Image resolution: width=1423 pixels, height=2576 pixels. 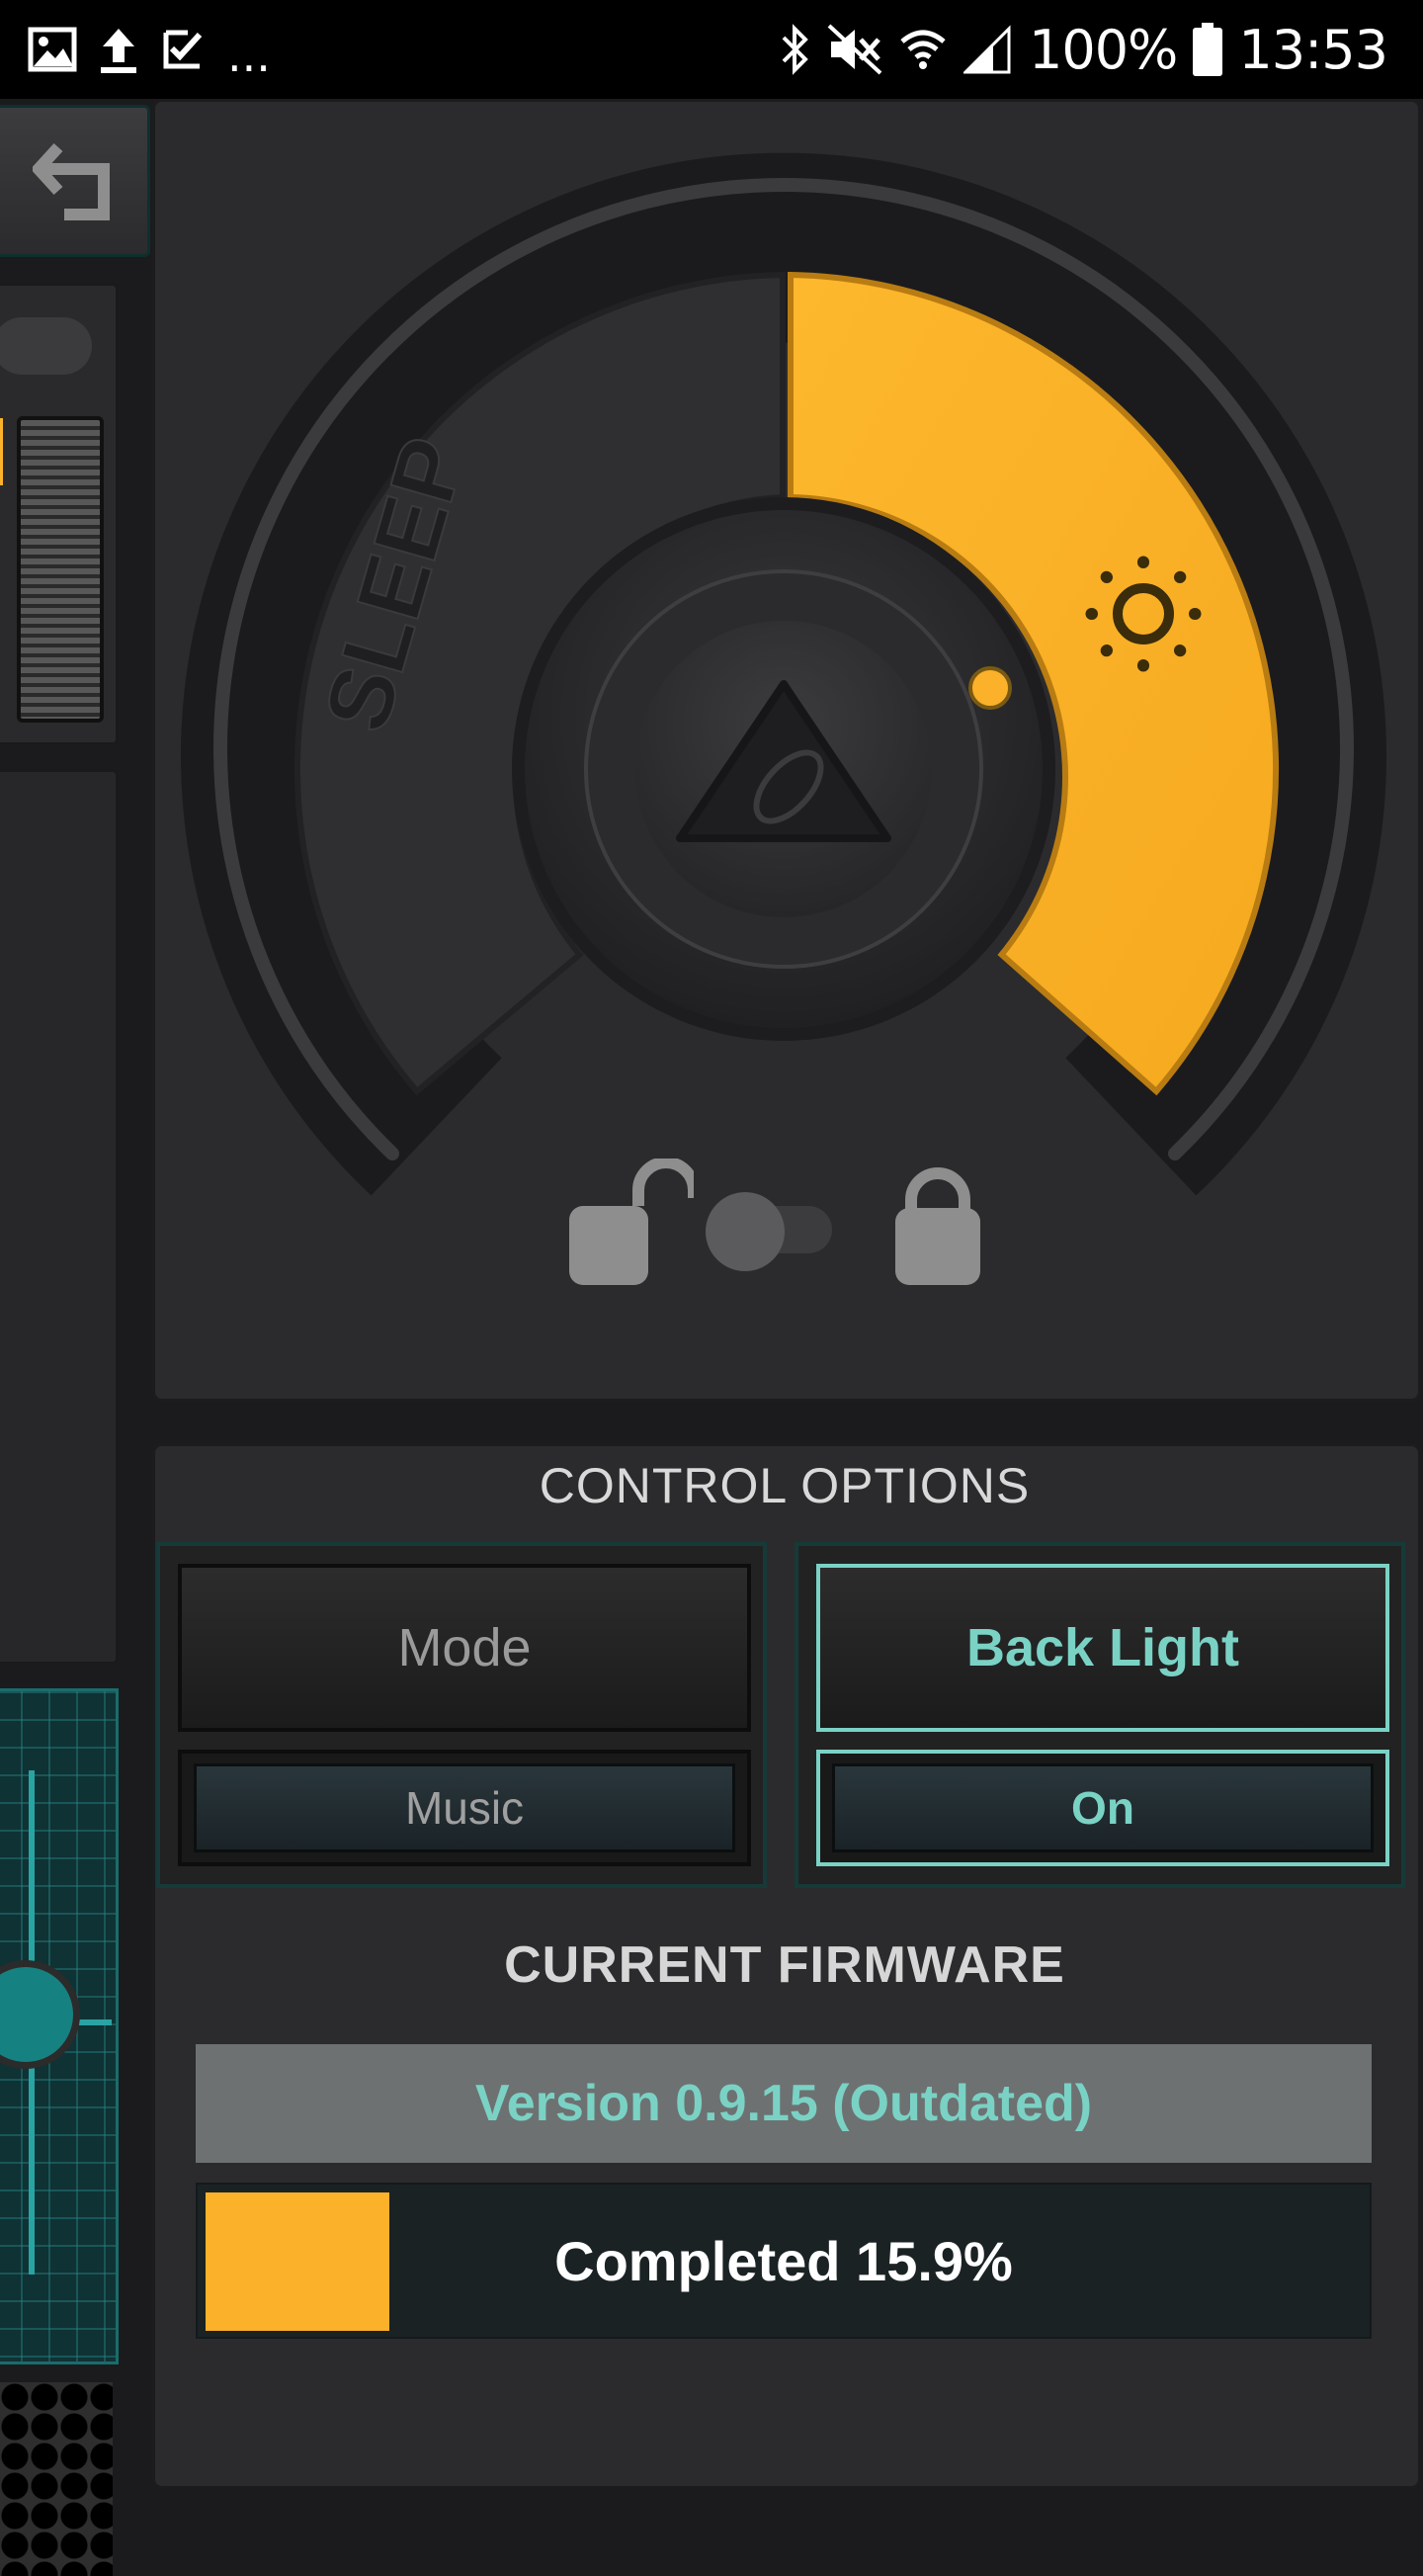 What do you see at coordinates (745, 1231) in the screenshot?
I see `lock-switch-thumb` at bounding box center [745, 1231].